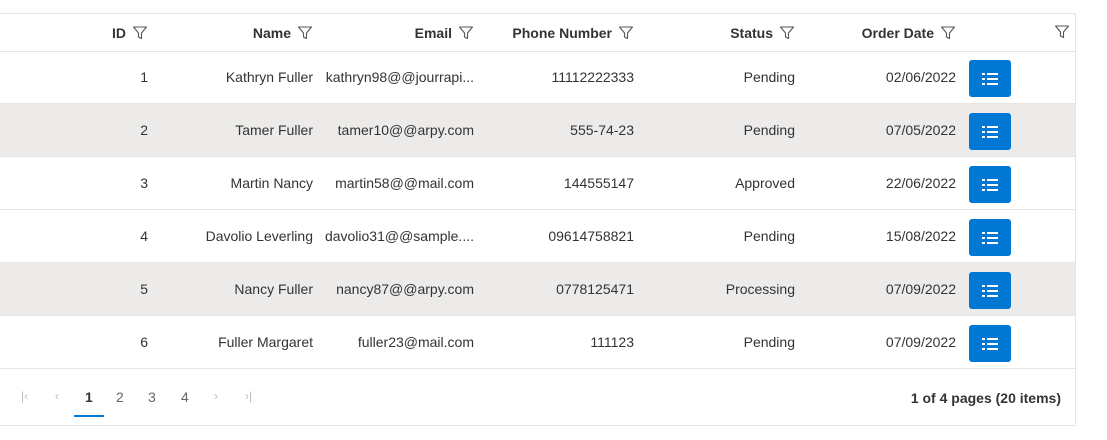 This screenshot has height=440, width=1107. Describe the element at coordinates (89, 397) in the screenshot. I see `page-button-1: 1` at that location.